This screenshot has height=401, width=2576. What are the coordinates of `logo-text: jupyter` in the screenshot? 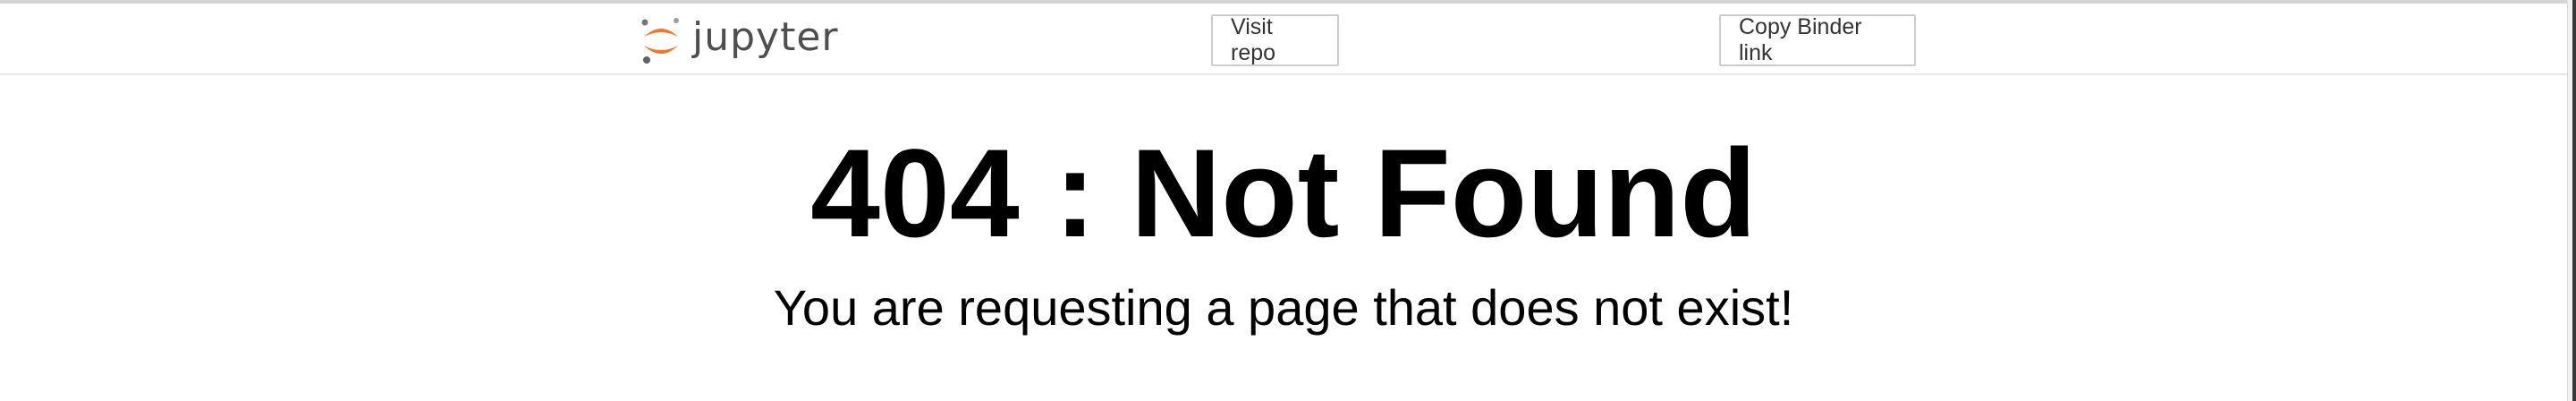 It's located at (765, 36).